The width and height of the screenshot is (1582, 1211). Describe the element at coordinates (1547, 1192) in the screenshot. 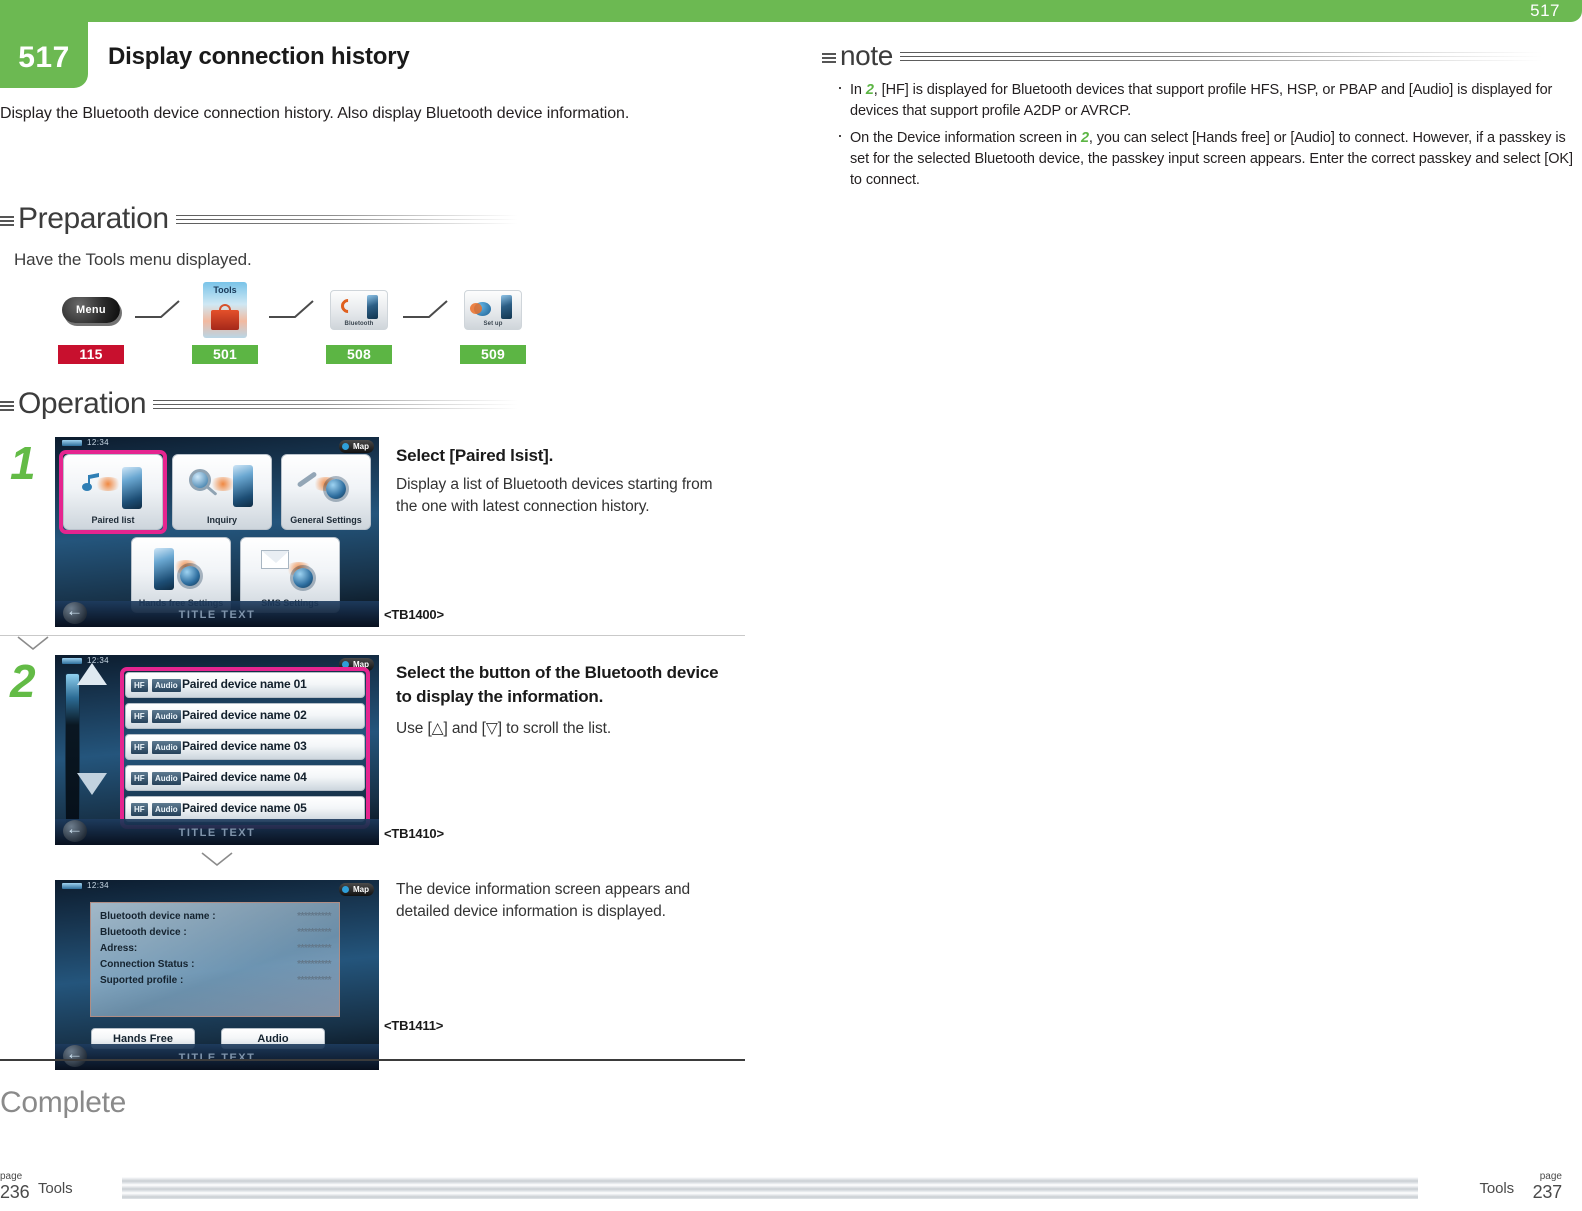

I see `footer-right-page-number: 237` at that location.